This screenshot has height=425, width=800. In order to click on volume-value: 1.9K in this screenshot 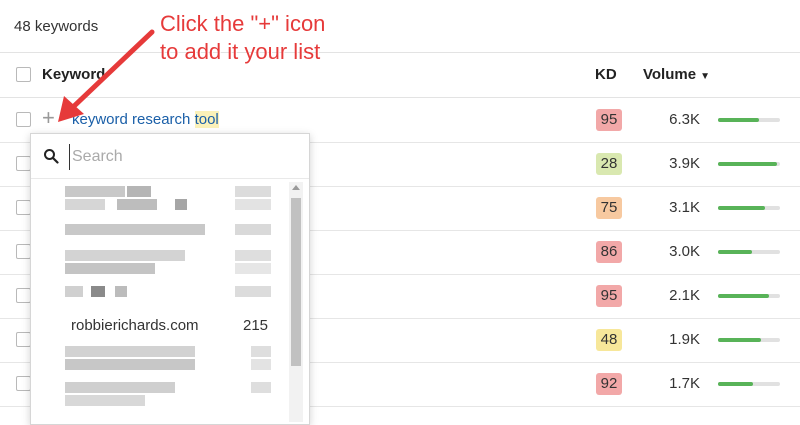, I will do `click(684, 339)`.